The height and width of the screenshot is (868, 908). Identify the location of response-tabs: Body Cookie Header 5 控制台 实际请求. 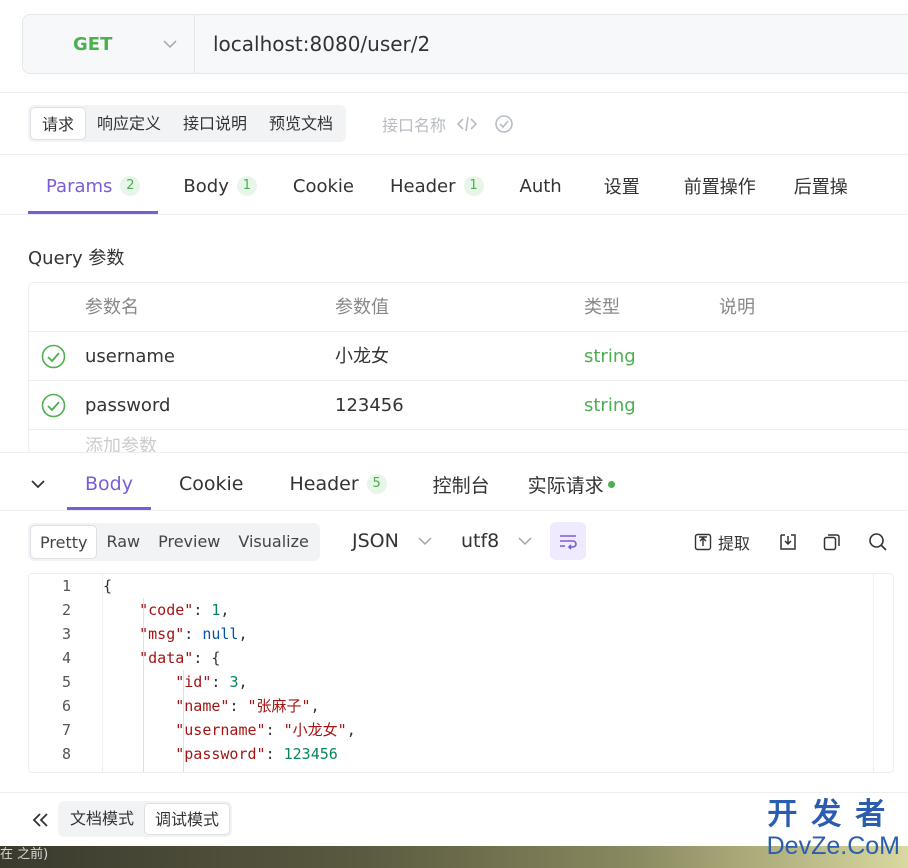
(326, 484).